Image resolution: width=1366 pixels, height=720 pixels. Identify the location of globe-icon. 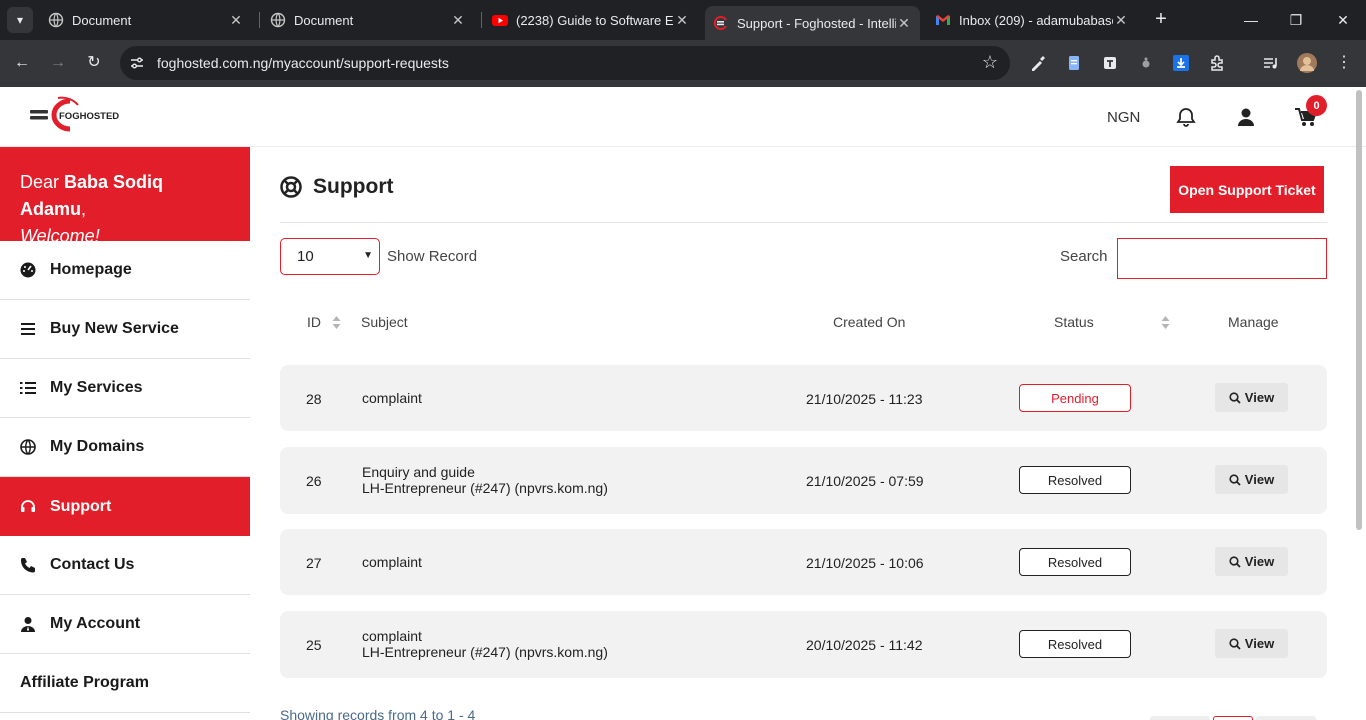
(28, 447).